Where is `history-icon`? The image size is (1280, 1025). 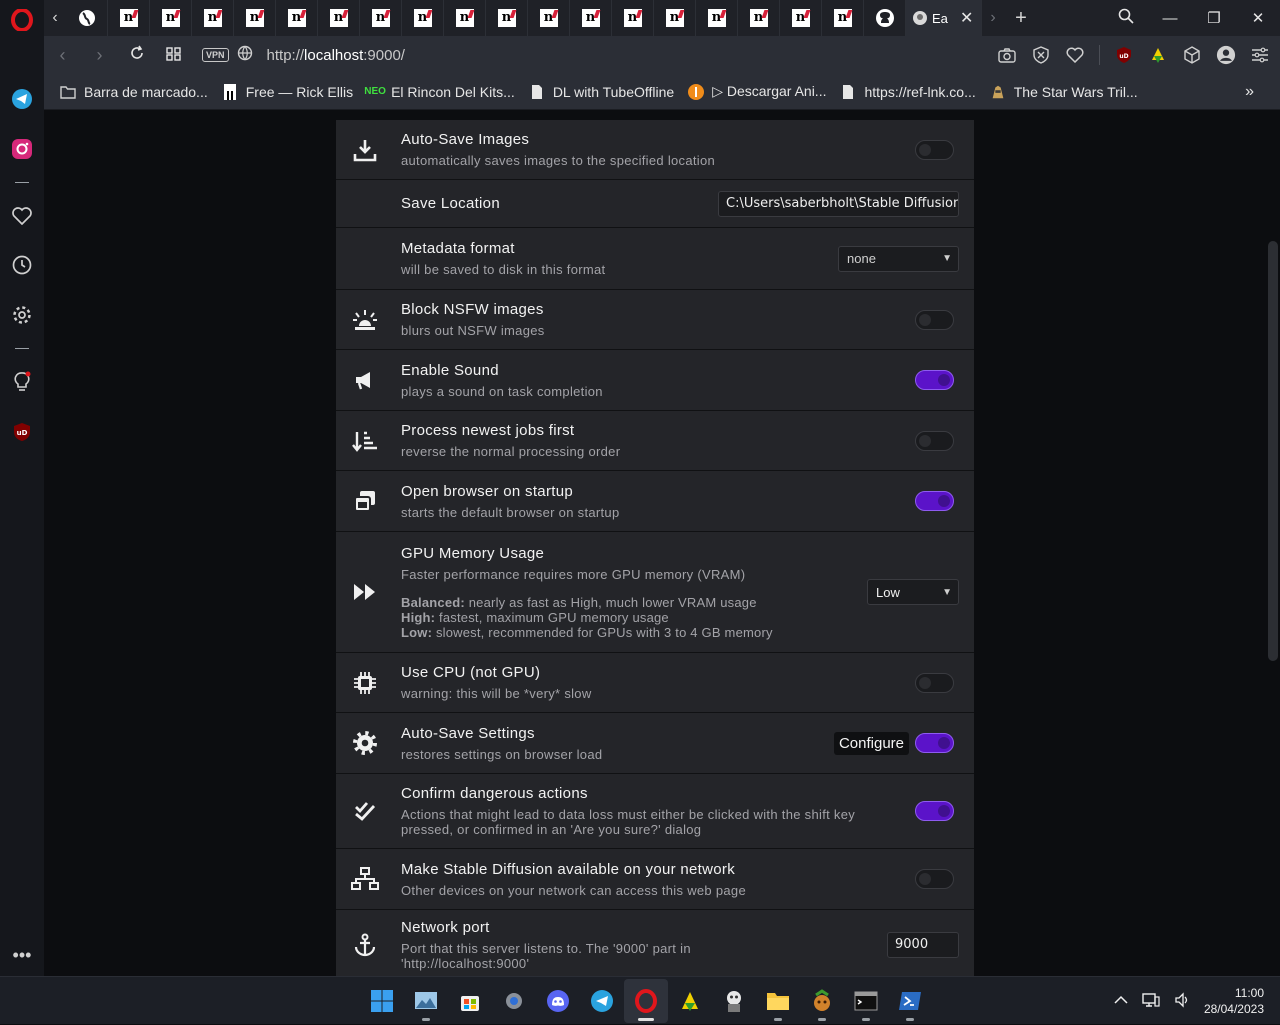 history-icon is located at coordinates (22, 265).